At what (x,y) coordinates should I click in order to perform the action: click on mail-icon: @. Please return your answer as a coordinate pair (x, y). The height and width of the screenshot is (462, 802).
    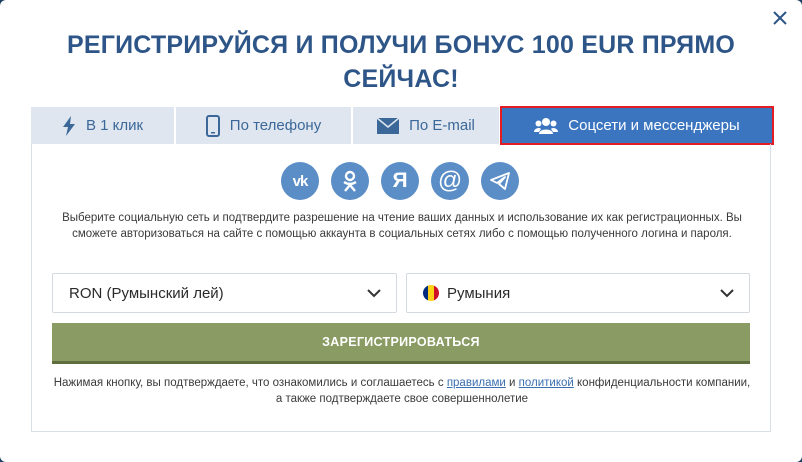
    Looking at the image, I should click on (450, 180).